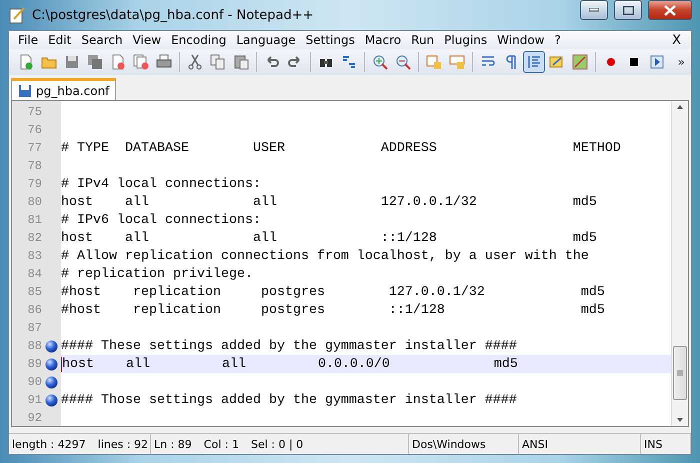  Describe the element at coordinates (521, 40) in the screenshot. I see `menu-item: Window` at that location.